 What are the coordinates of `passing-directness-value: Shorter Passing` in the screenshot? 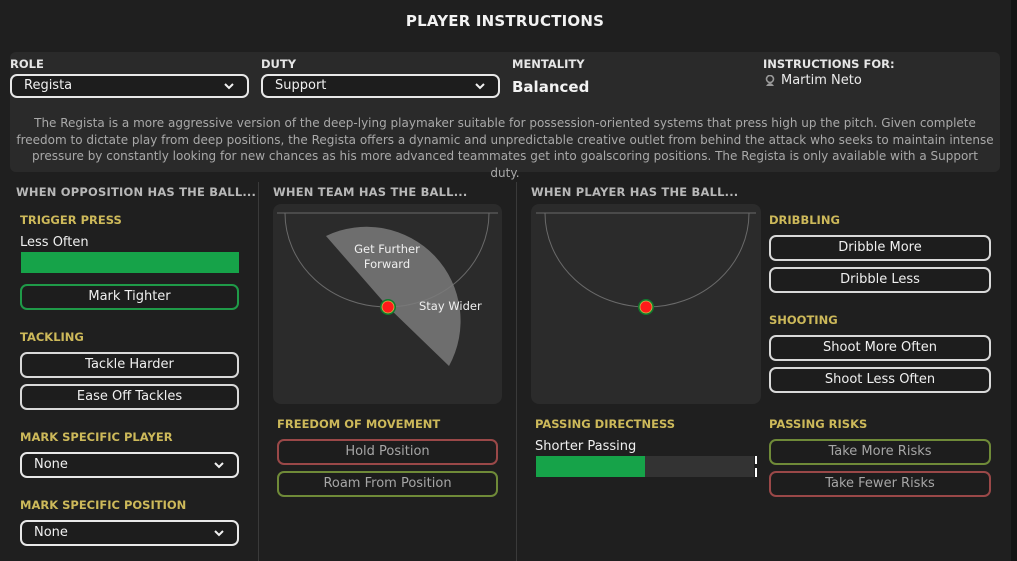 It's located at (586, 446).